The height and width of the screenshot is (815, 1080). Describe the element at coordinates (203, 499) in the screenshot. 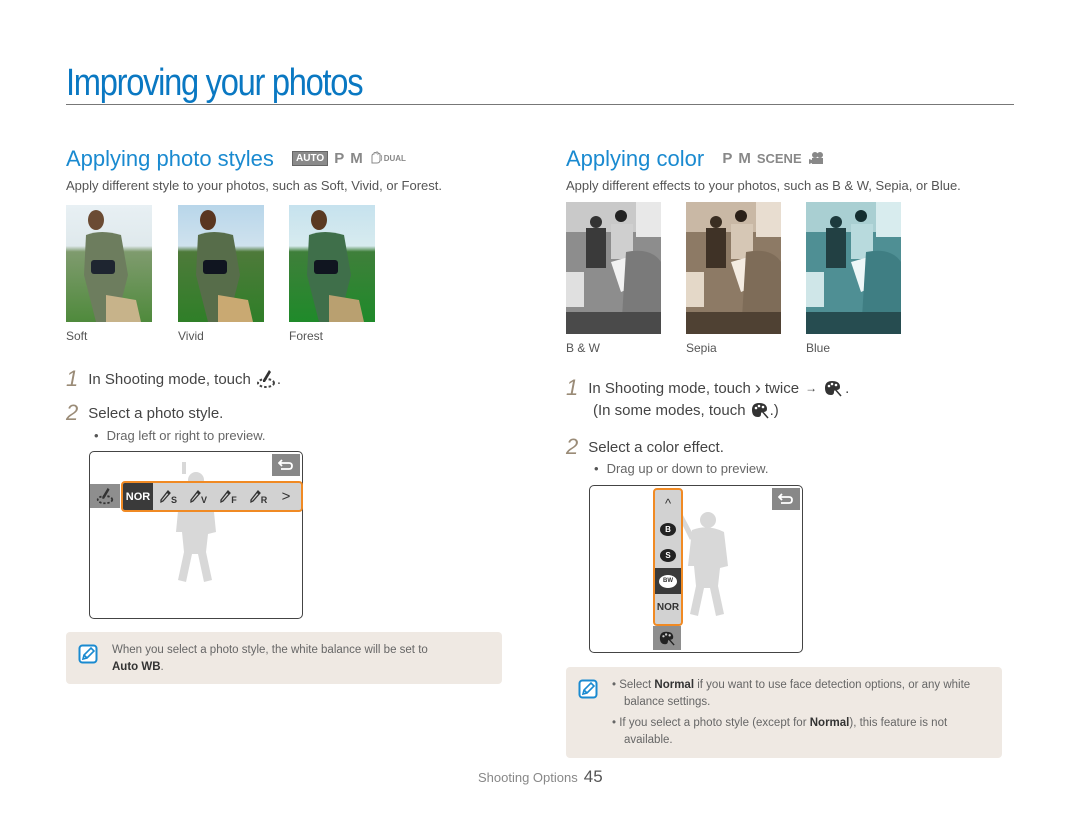

I see `style-letter: V` at that location.